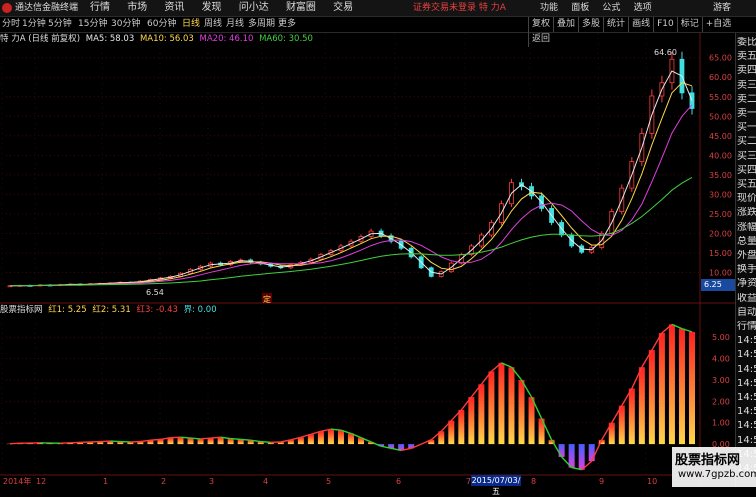  Describe the element at coordinates (721, 380) in the screenshot. I see `ind-tick-label: 3.00` at that location.